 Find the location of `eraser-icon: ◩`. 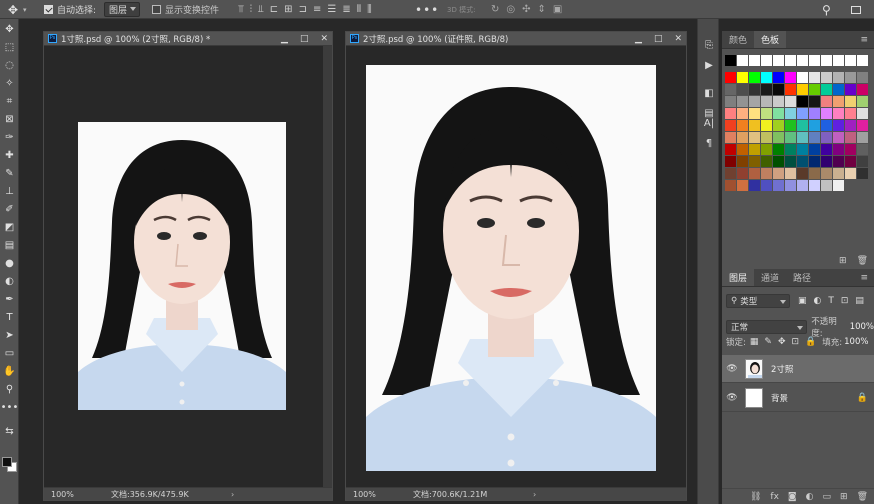

eraser-icon: ◩ is located at coordinates (9, 227).